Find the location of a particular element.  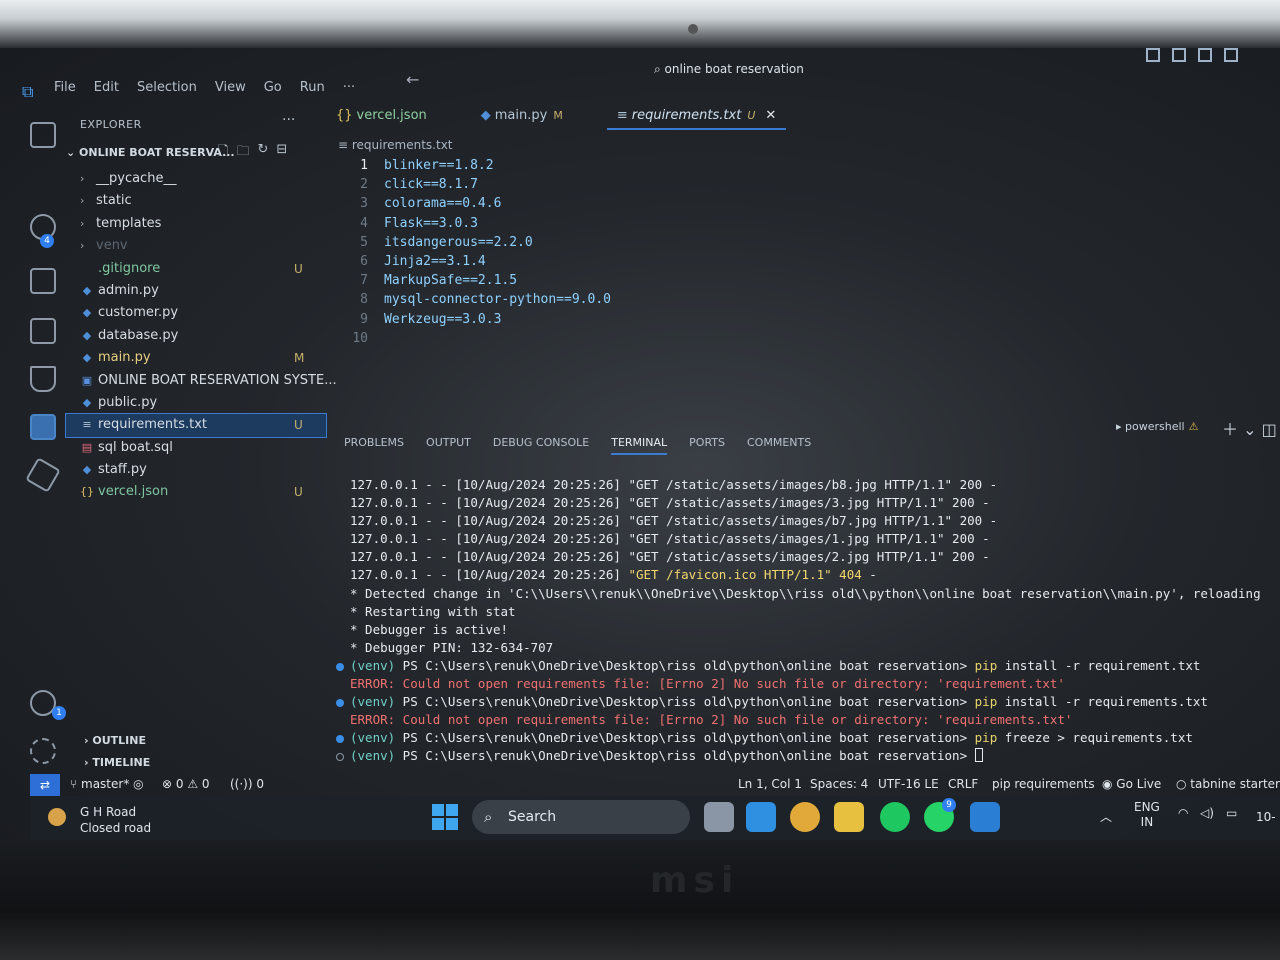

close-icon: ✕ is located at coordinates (770, 115).